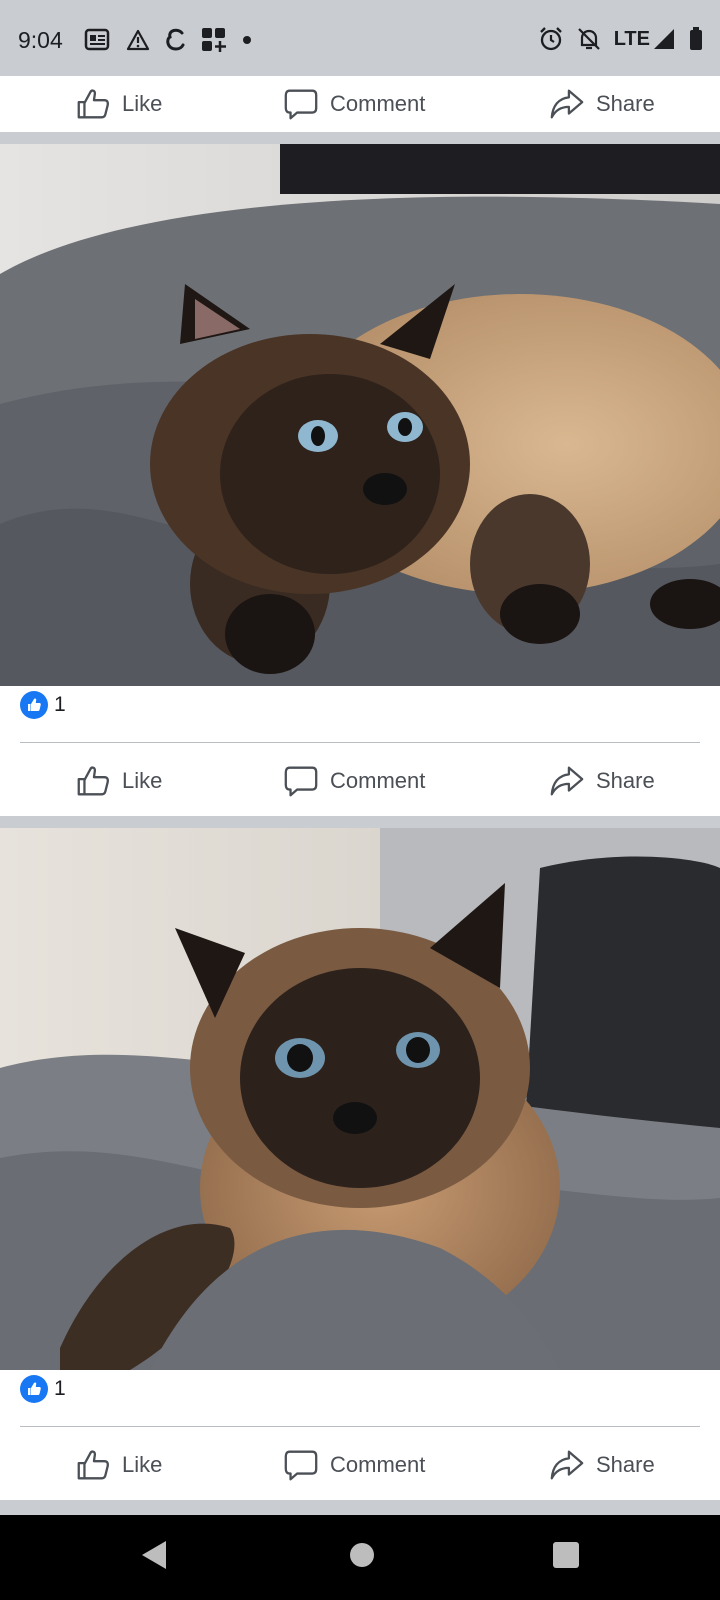 This screenshot has width=720, height=1600. What do you see at coordinates (247, 40) in the screenshot?
I see `dot-icon` at bounding box center [247, 40].